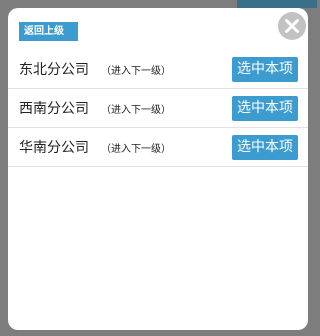  I want to click on list-item: 东北分公司 （进入下一级） 选中本项, so click(158, 69).